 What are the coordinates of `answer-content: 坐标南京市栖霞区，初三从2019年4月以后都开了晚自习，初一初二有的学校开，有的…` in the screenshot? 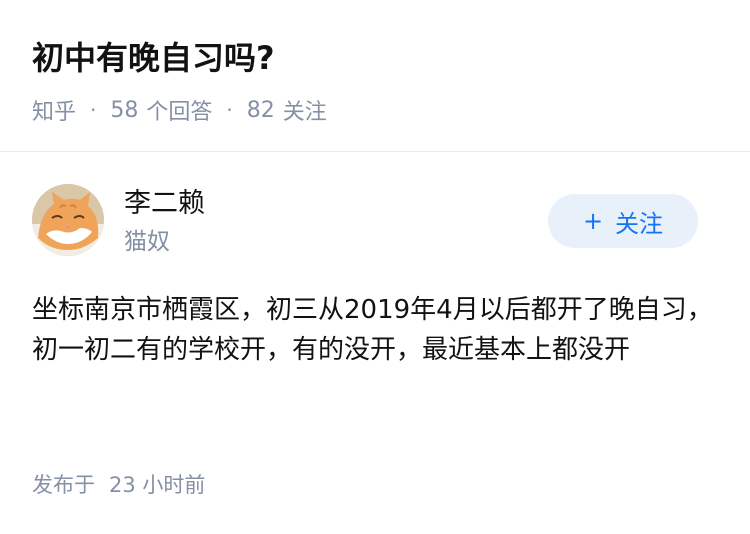 It's located at (377, 330).